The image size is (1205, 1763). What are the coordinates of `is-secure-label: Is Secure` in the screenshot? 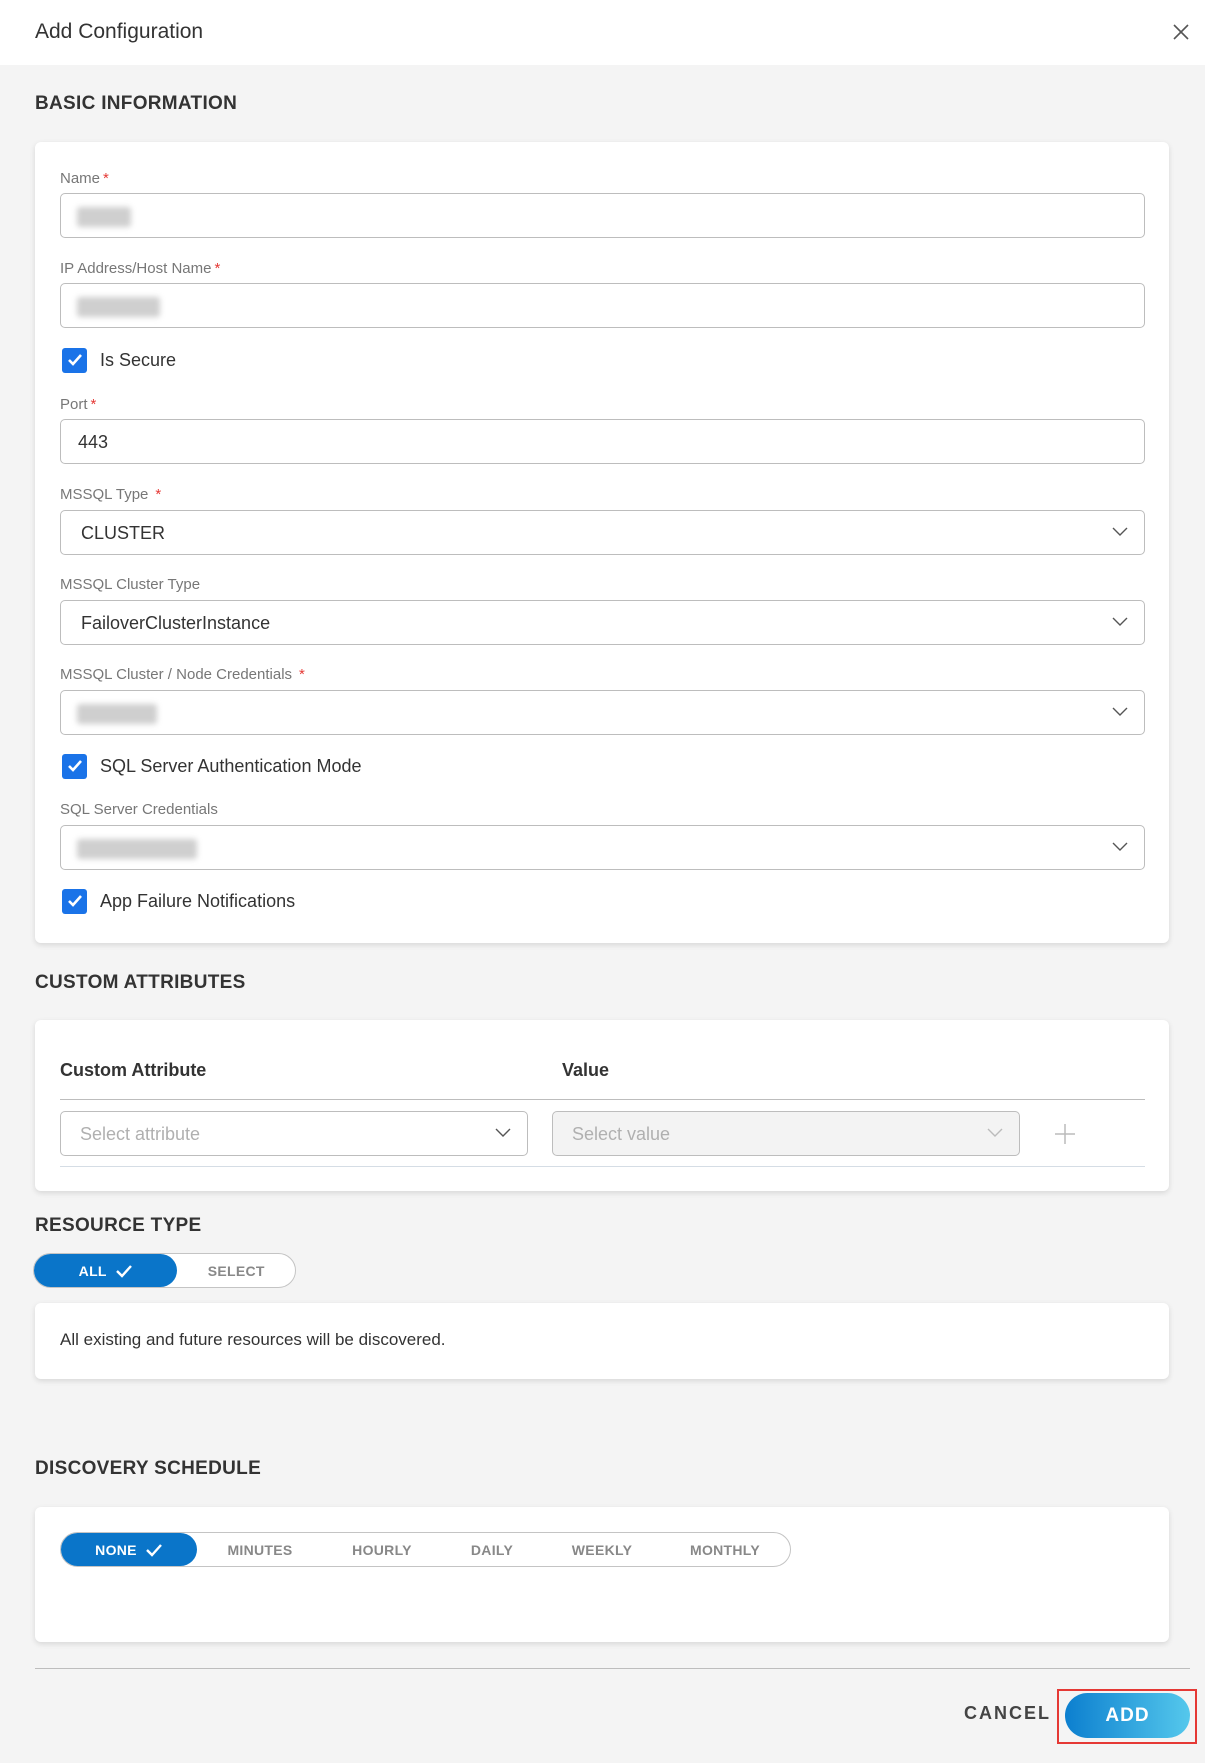 It's located at (138, 359).